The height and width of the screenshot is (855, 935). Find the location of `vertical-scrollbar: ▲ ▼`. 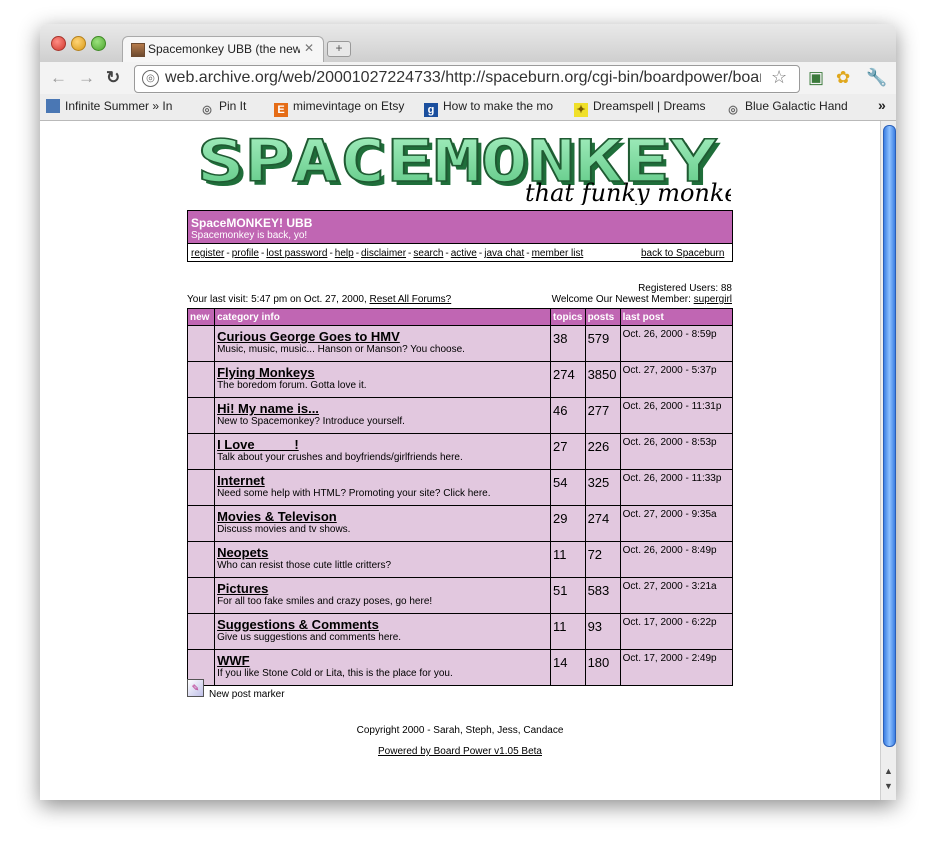

vertical-scrollbar: ▲ ▼ is located at coordinates (888, 460).